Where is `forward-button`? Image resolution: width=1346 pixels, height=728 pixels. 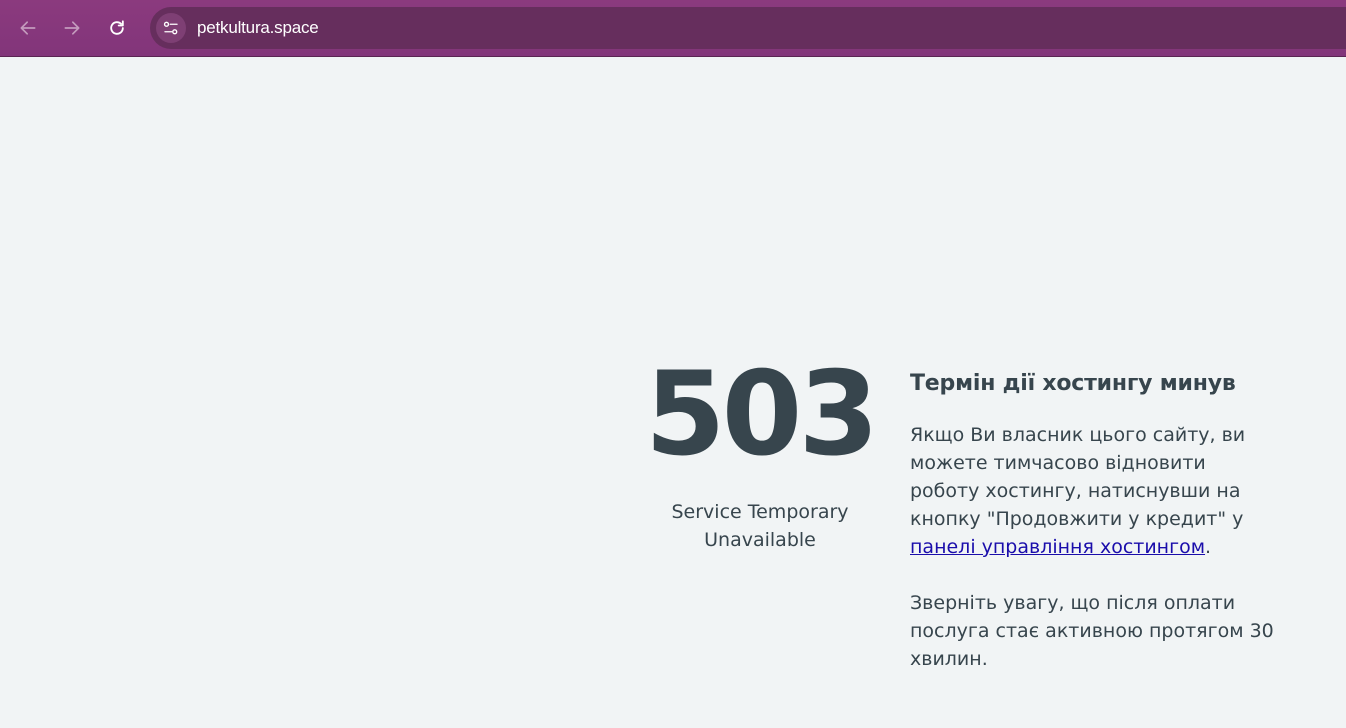
forward-button is located at coordinates (72, 28).